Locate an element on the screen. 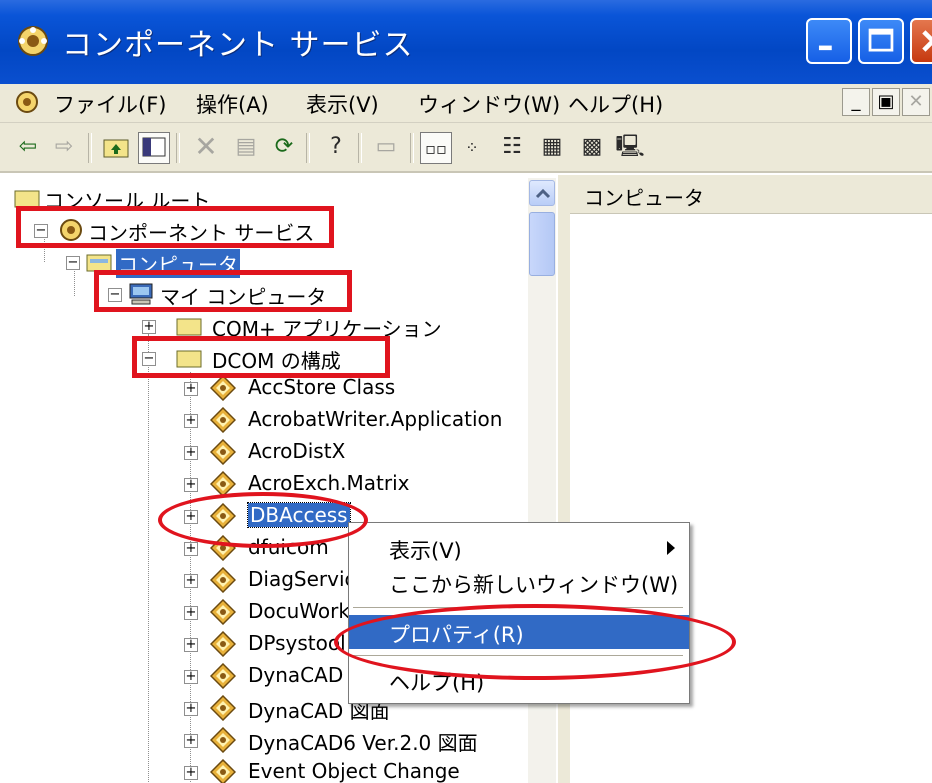 This screenshot has height=783, width=932. large-icons-button: ▫▫ is located at coordinates (436, 148).